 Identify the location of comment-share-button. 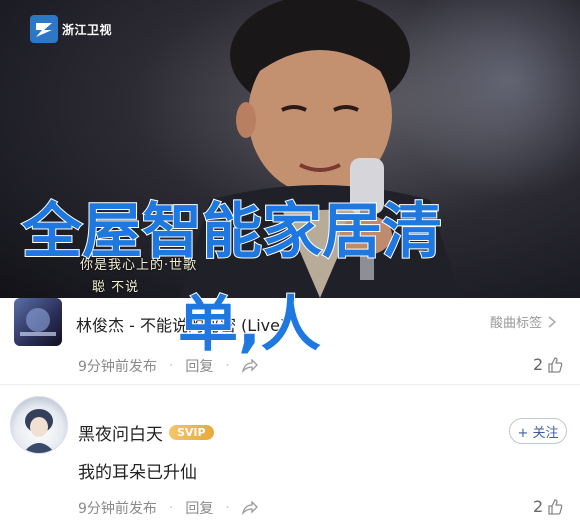
(249, 508).